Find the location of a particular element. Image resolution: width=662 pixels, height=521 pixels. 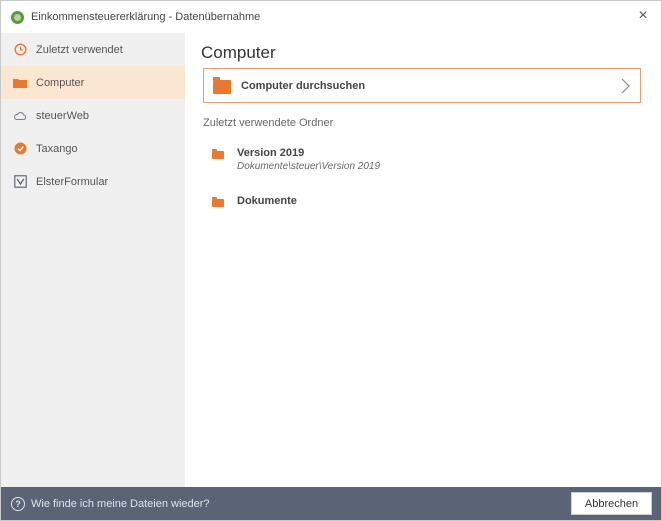

close-icon: × is located at coordinates (643, 15).